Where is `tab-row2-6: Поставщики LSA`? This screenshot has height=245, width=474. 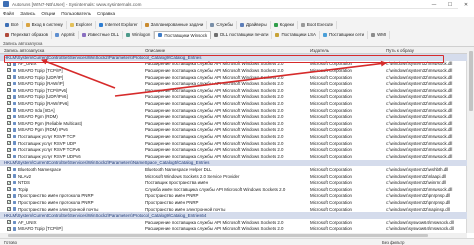
tab-row2-6: Поставщики LSA is located at coordinates (296, 34).